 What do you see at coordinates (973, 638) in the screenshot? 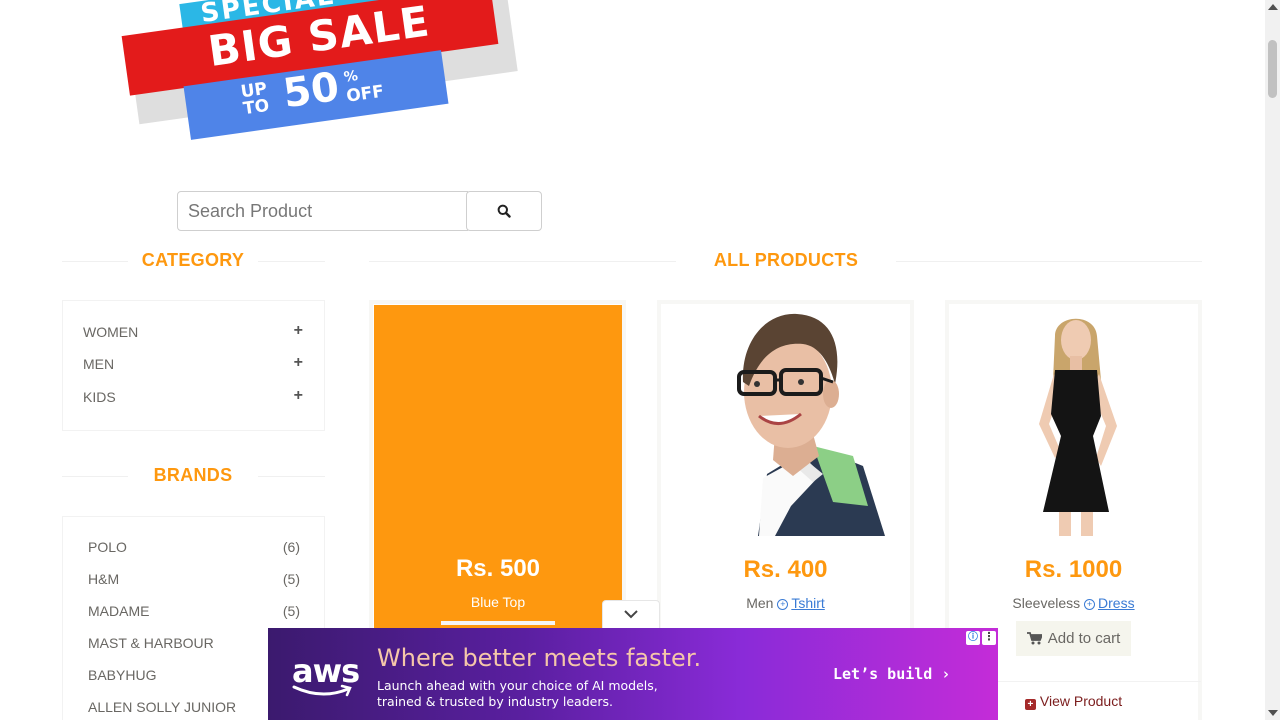
I see `ad-info-icon: ⓘ` at bounding box center [973, 638].